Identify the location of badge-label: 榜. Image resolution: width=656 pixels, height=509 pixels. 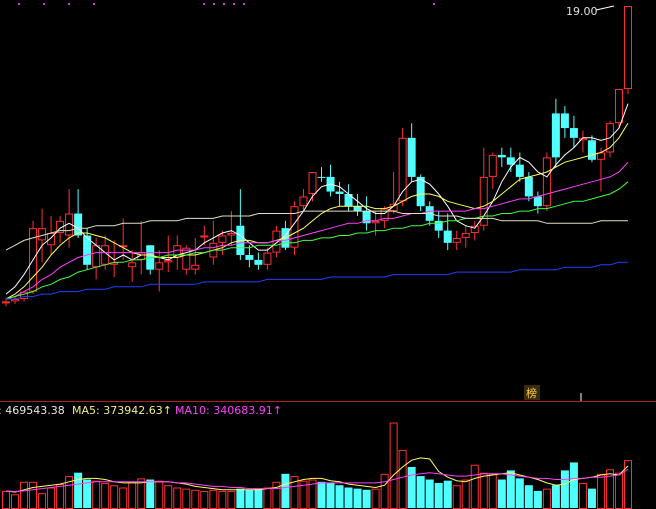
(531, 393).